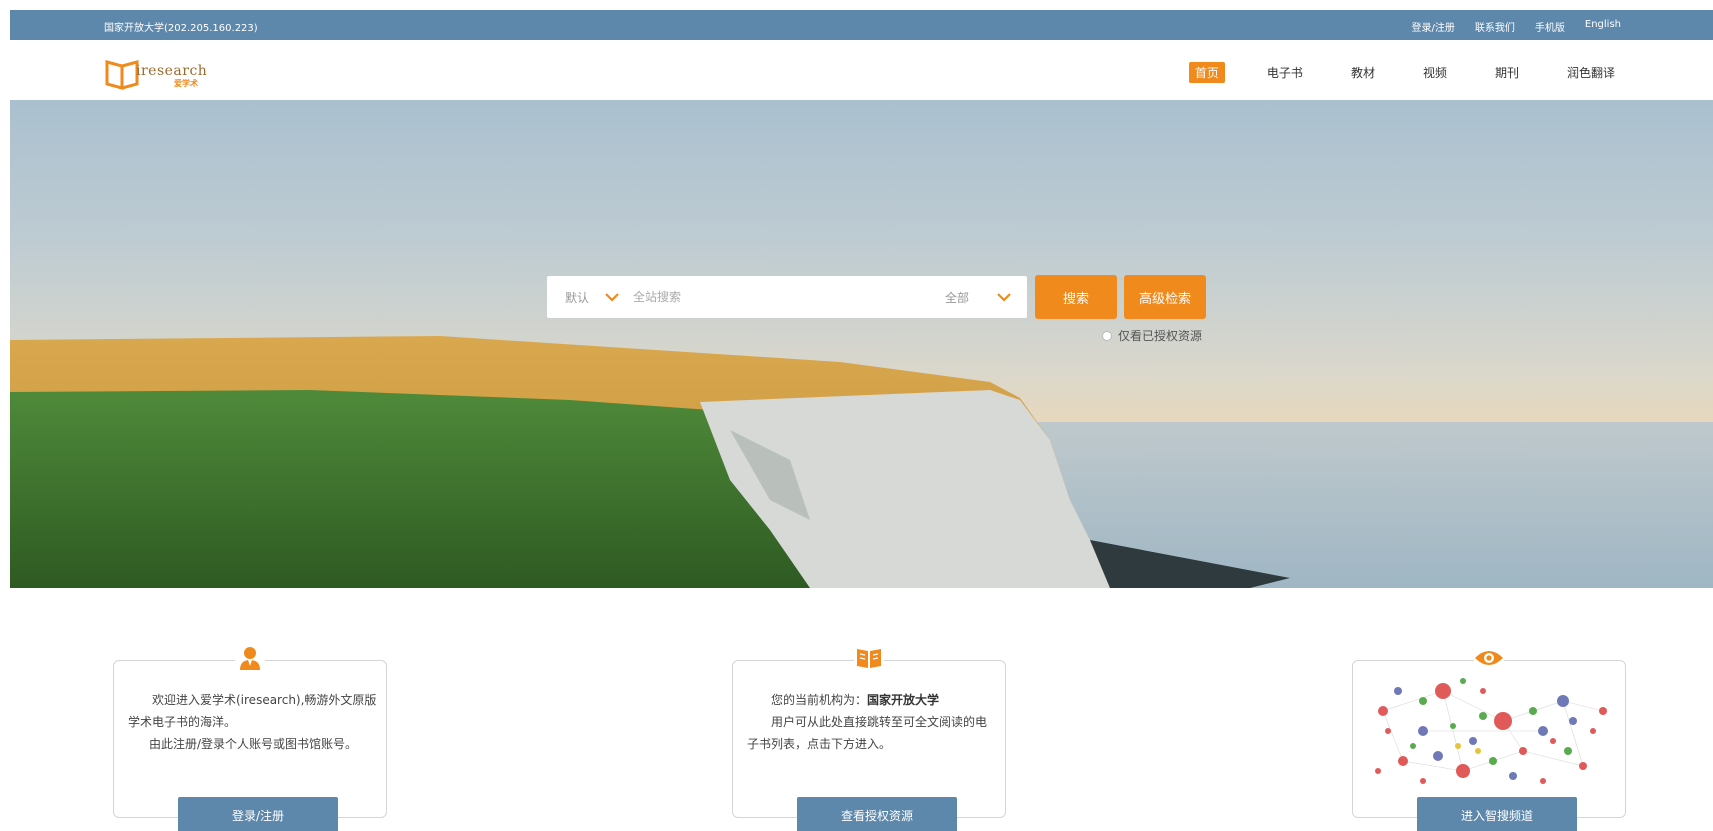 The image size is (1713, 831). Describe the element at coordinates (1160, 336) in the screenshot. I see `authorized-only-label: 仅看已授权资源` at that location.